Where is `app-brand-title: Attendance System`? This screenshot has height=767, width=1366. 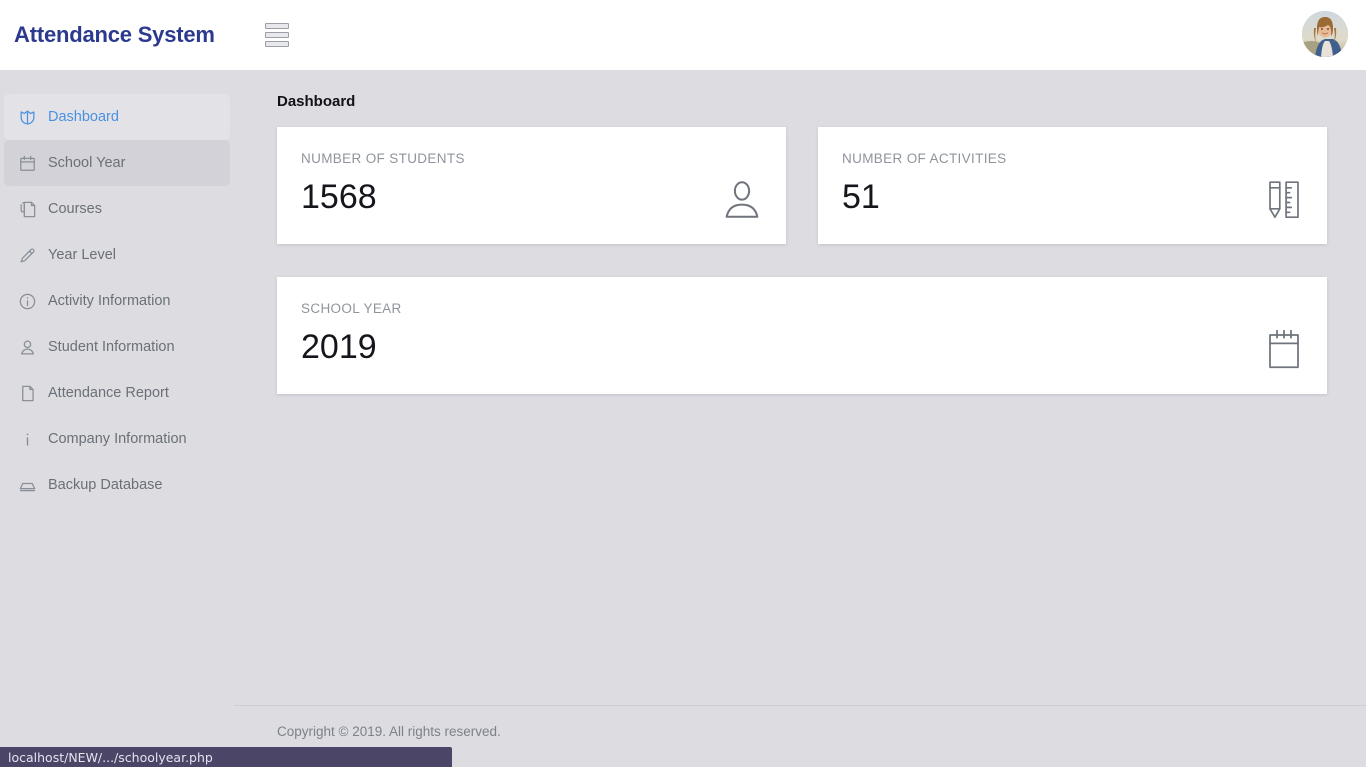 app-brand-title: Attendance System is located at coordinates (114, 34).